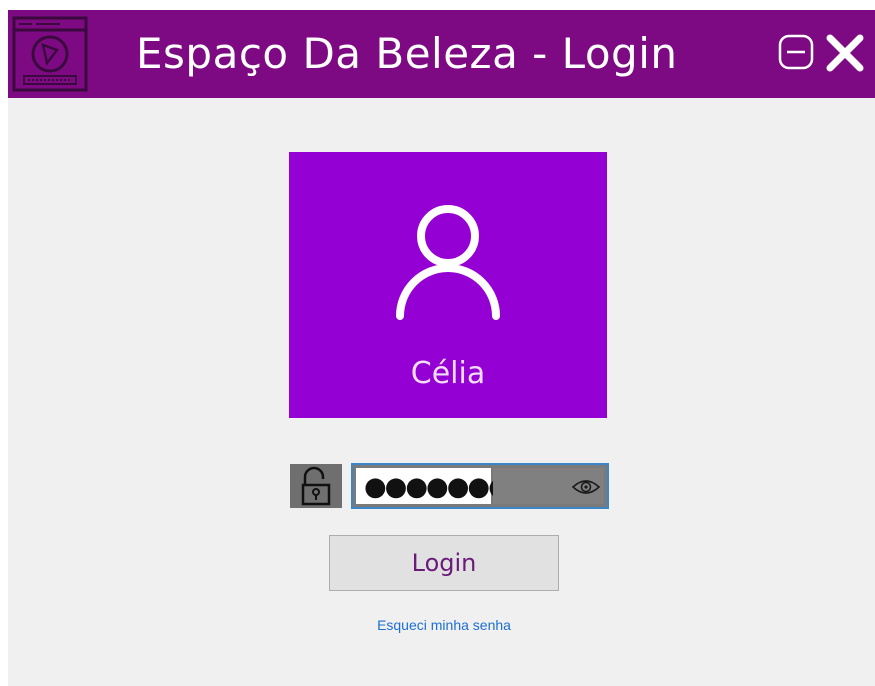 The image size is (875, 686). What do you see at coordinates (586, 487) in the screenshot?
I see `eye-icon` at bounding box center [586, 487].